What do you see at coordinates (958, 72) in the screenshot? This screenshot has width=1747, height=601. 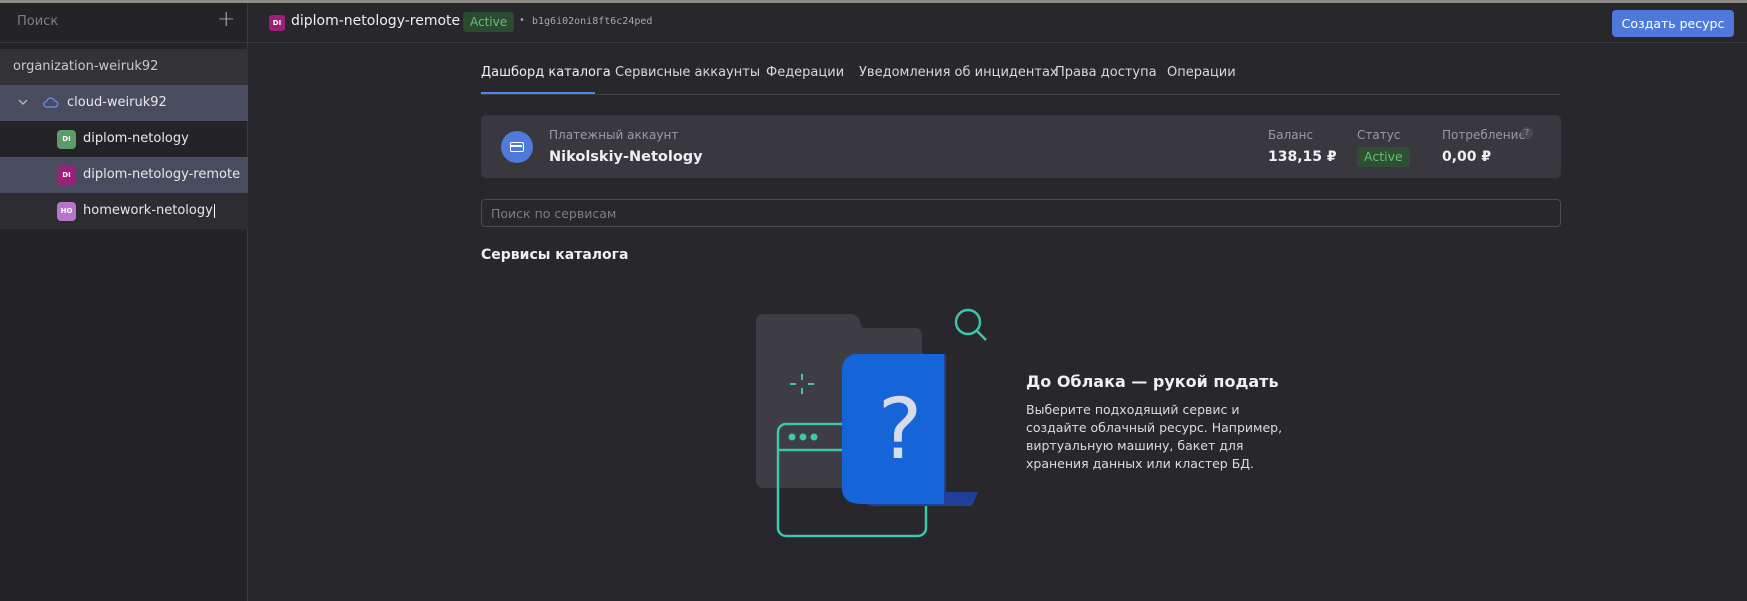 I see `tab-incident-notifications: Уведомления об инцидентах` at bounding box center [958, 72].